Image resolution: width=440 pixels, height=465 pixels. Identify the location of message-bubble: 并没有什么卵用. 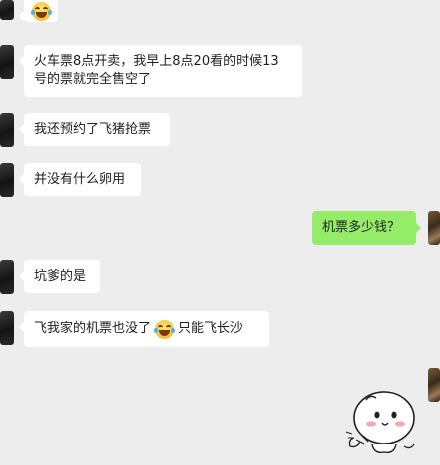
(80, 179).